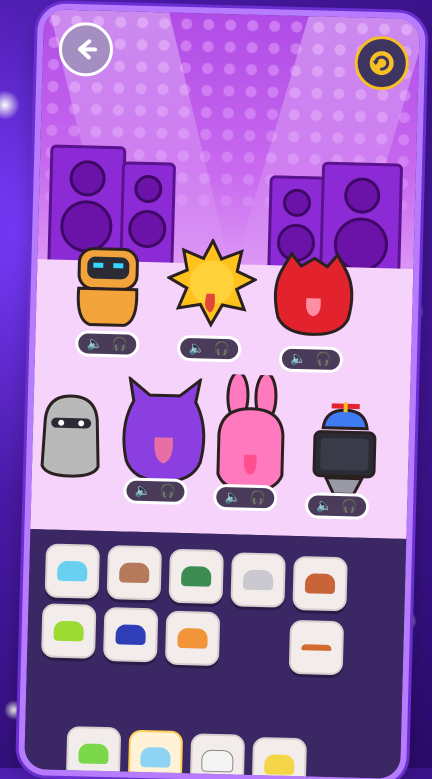  I want to click on sound-control-tv-head: 🔈 🎧, so click(337, 506).